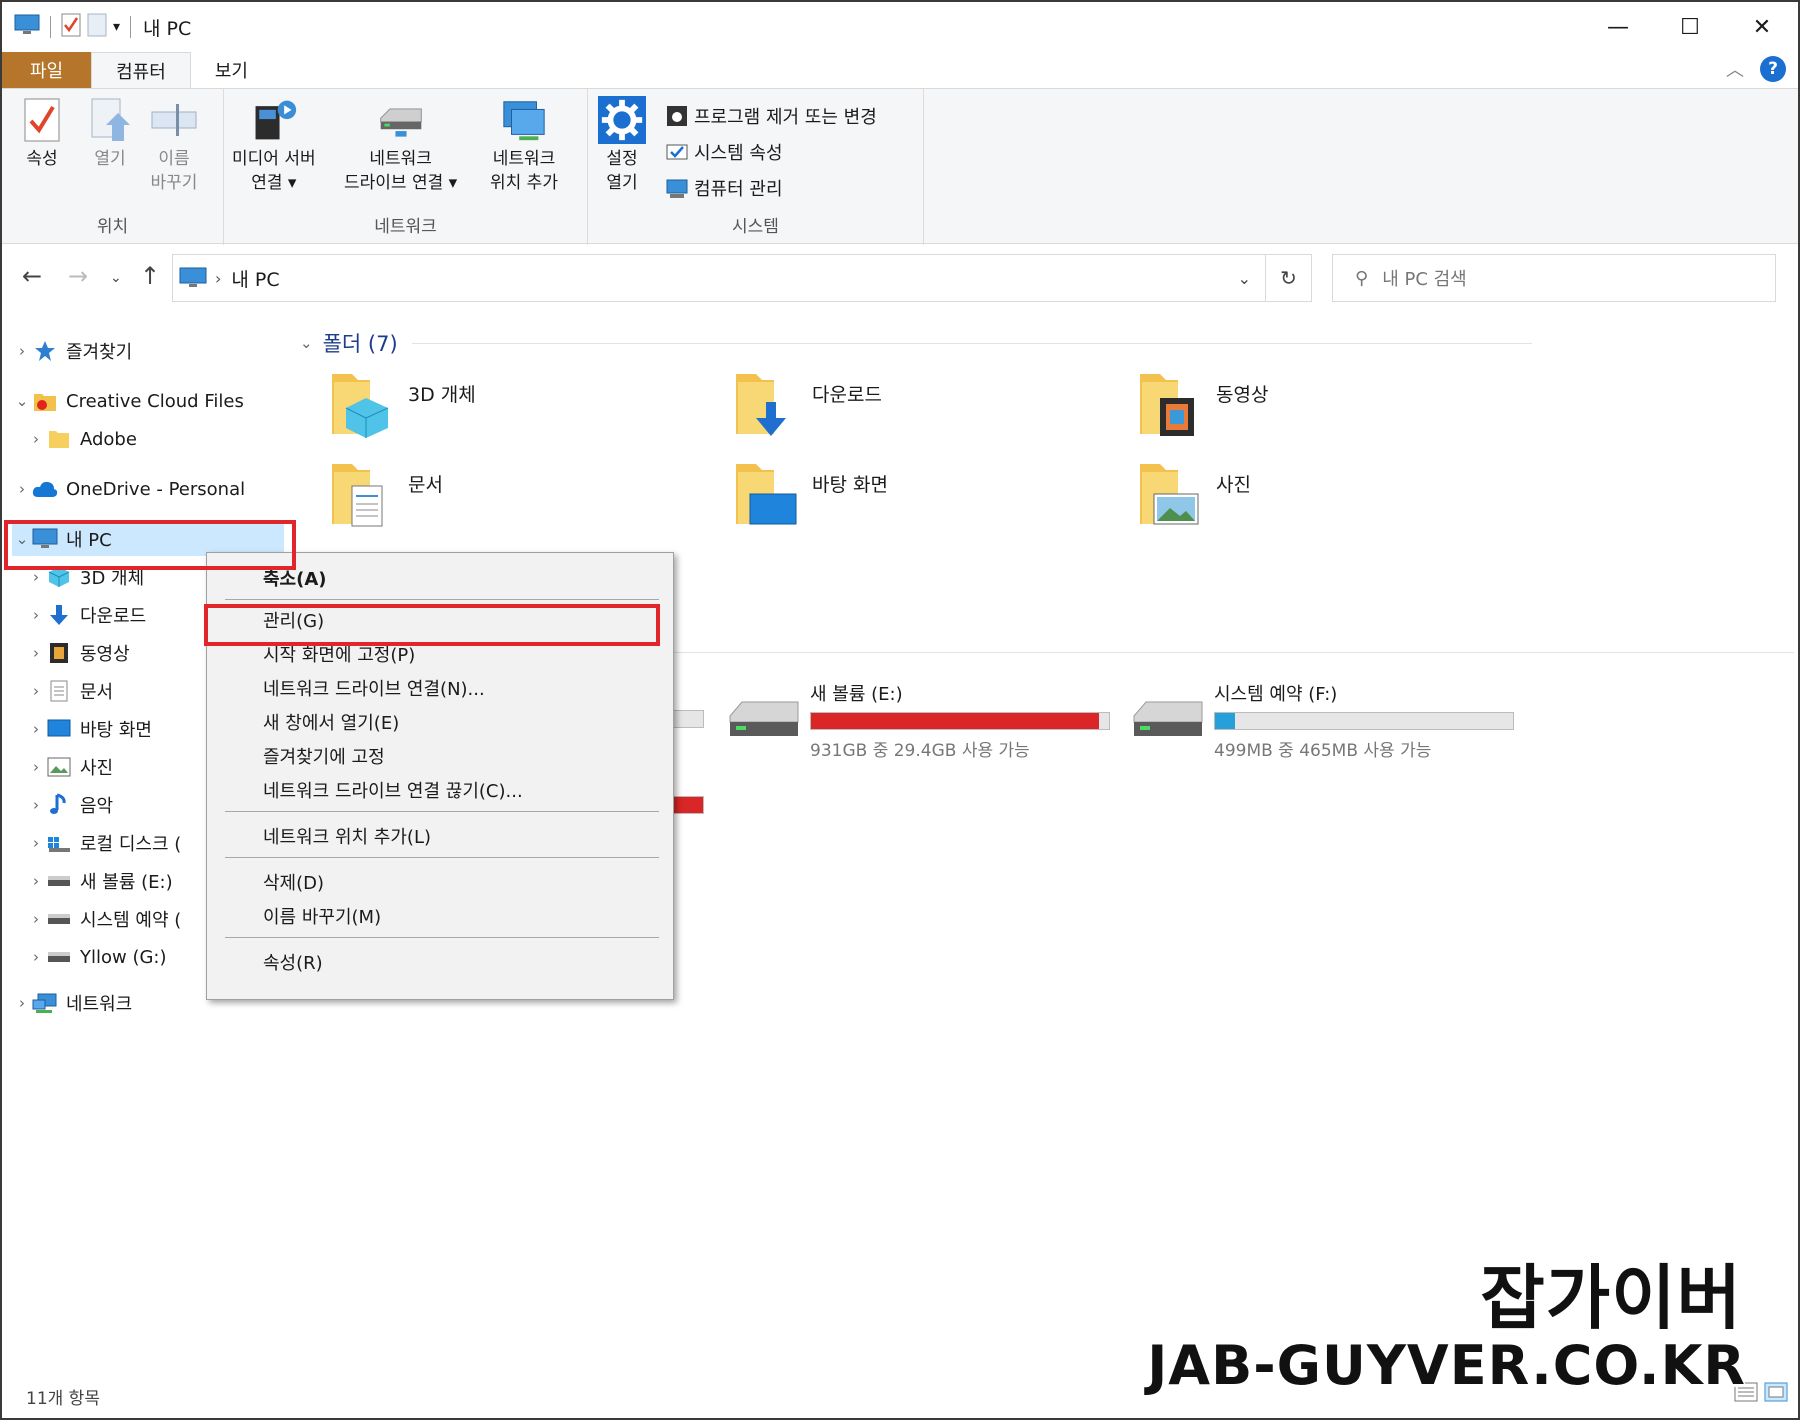  Describe the element at coordinates (71, 27) in the screenshot. I see `properties-check-icon` at that location.